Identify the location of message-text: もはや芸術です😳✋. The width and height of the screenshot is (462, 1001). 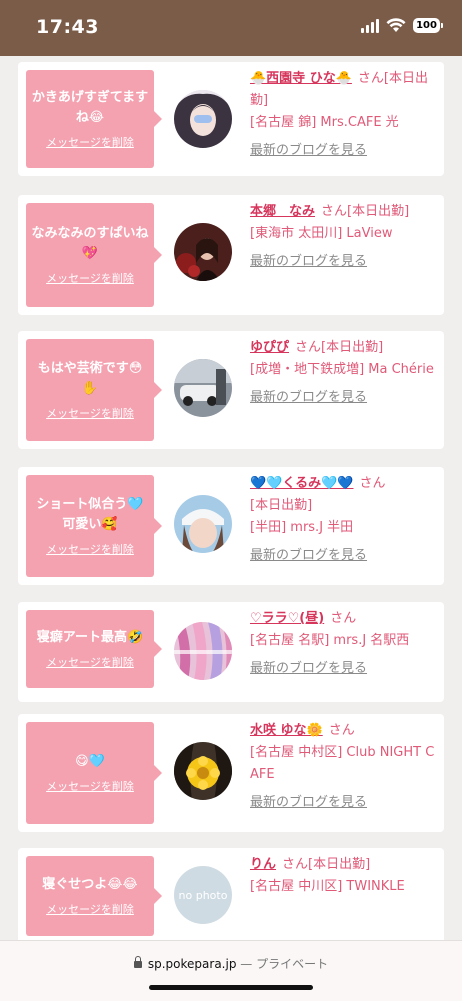
(90, 378).